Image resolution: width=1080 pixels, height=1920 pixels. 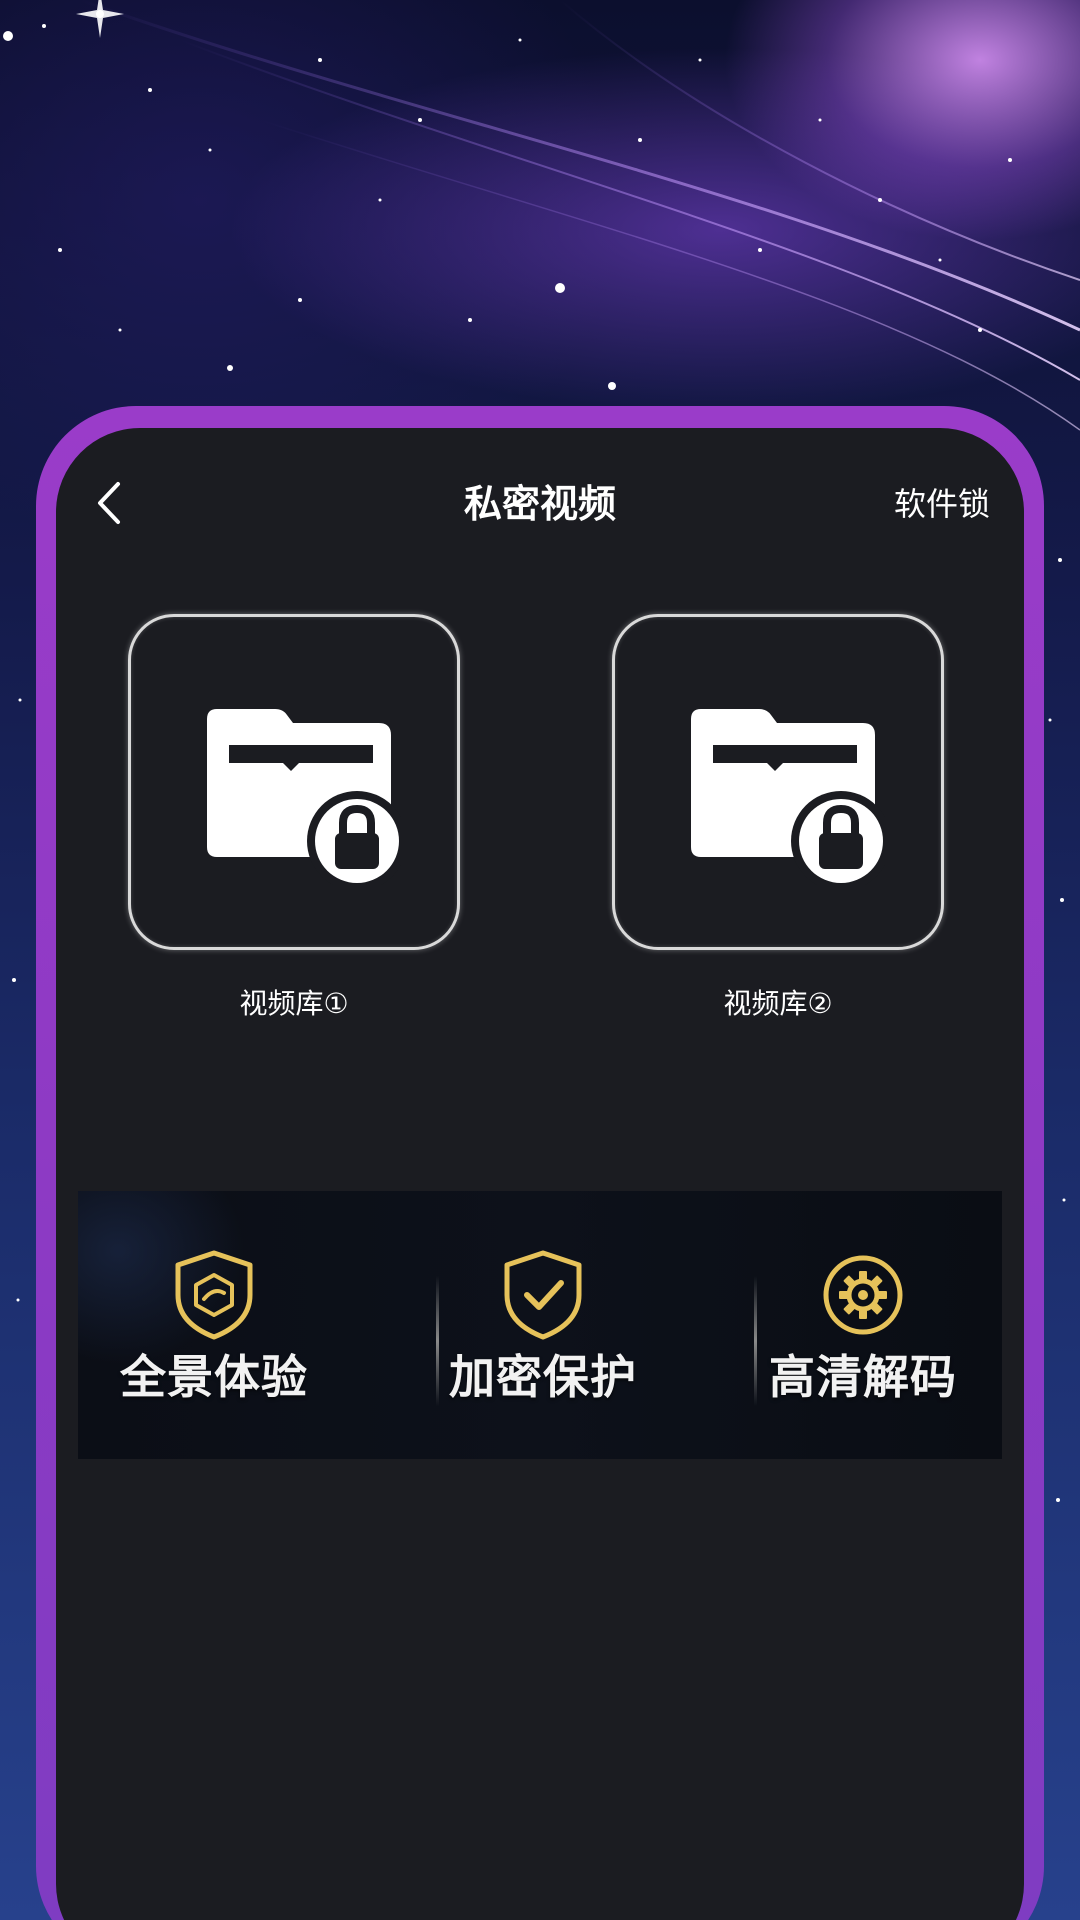 I want to click on shield-check-icon, so click(x=543, y=1295).